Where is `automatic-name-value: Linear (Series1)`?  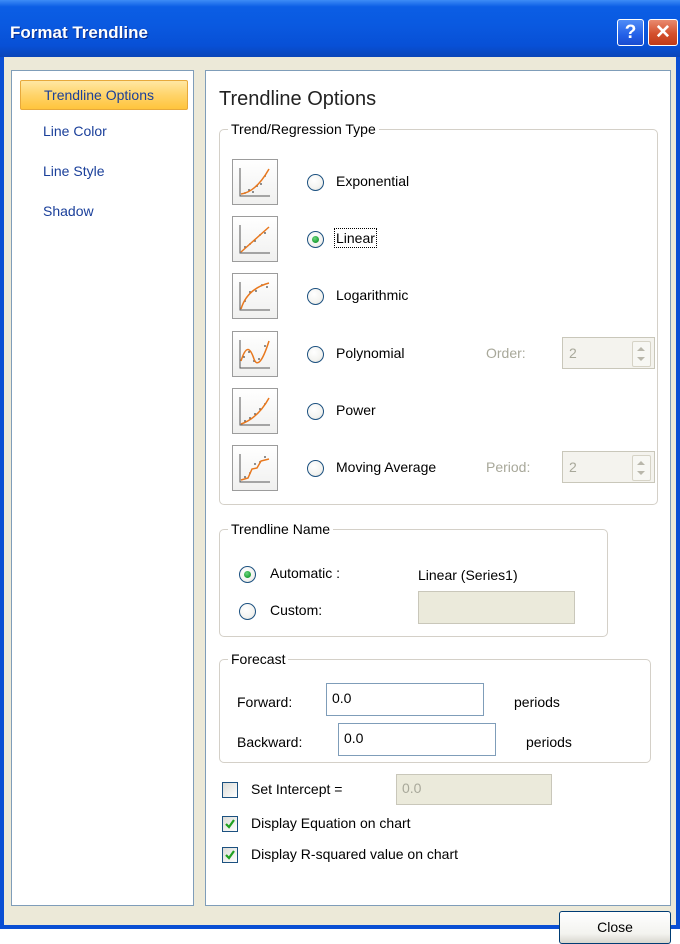
automatic-name-value: Linear (Series1) is located at coordinates (468, 575).